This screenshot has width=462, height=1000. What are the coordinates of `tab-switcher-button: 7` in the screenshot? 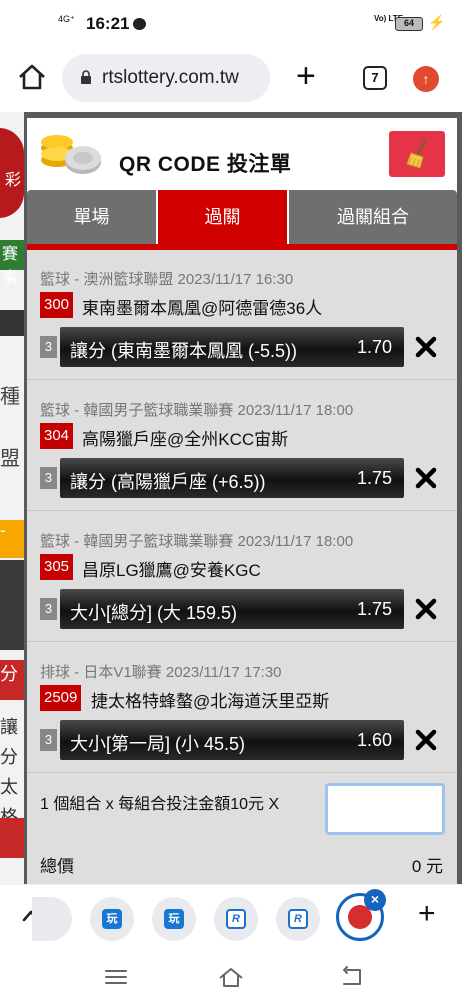 It's located at (375, 78).